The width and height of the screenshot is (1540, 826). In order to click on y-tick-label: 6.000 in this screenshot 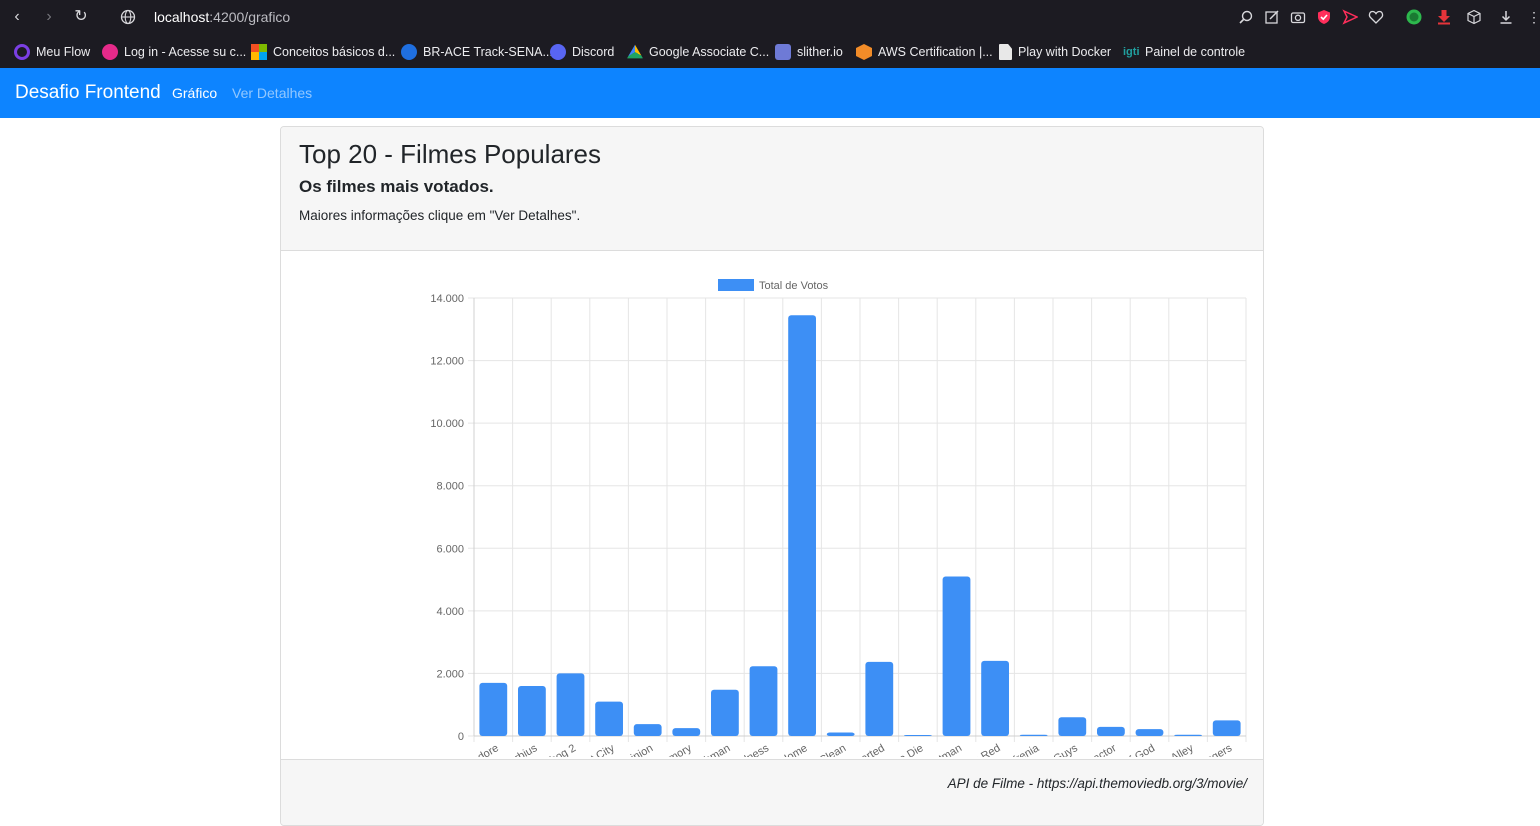, I will do `click(450, 549)`.